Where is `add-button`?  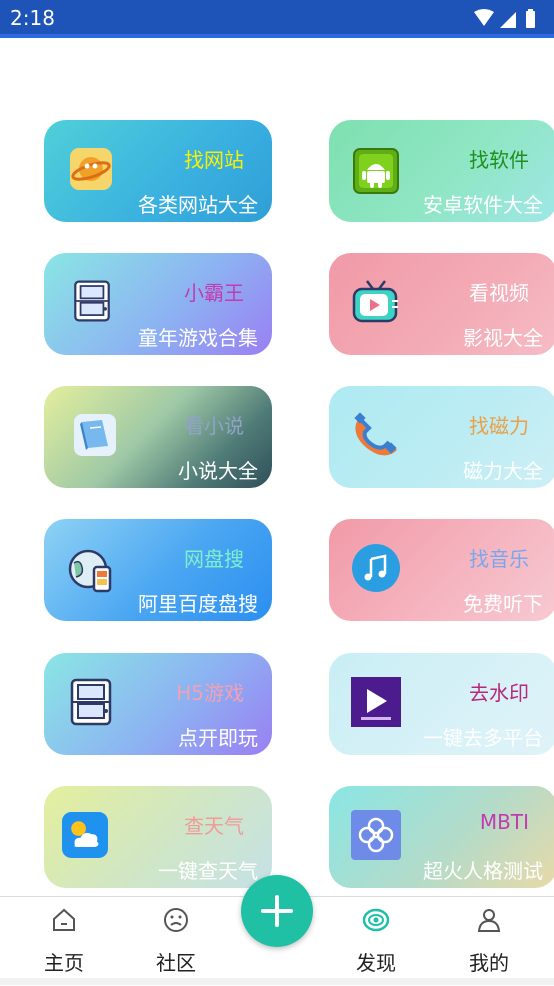 add-button is located at coordinates (277, 911).